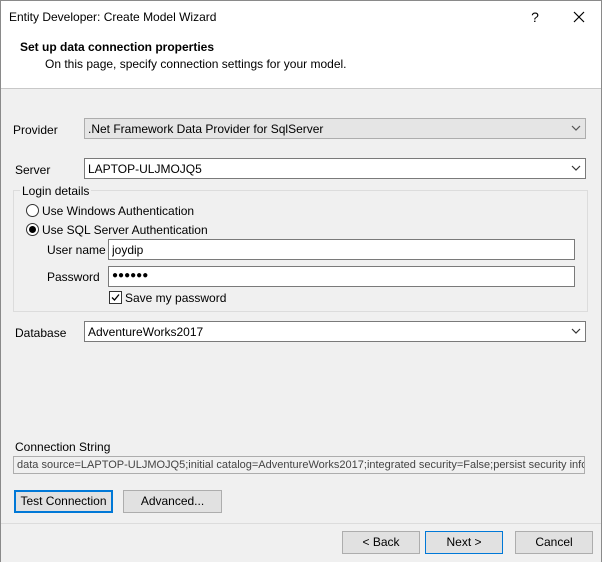 Image resolution: width=602 pixels, height=562 pixels. Describe the element at coordinates (341, 276) in the screenshot. I see `password-field: ●●●●●●` at that location.